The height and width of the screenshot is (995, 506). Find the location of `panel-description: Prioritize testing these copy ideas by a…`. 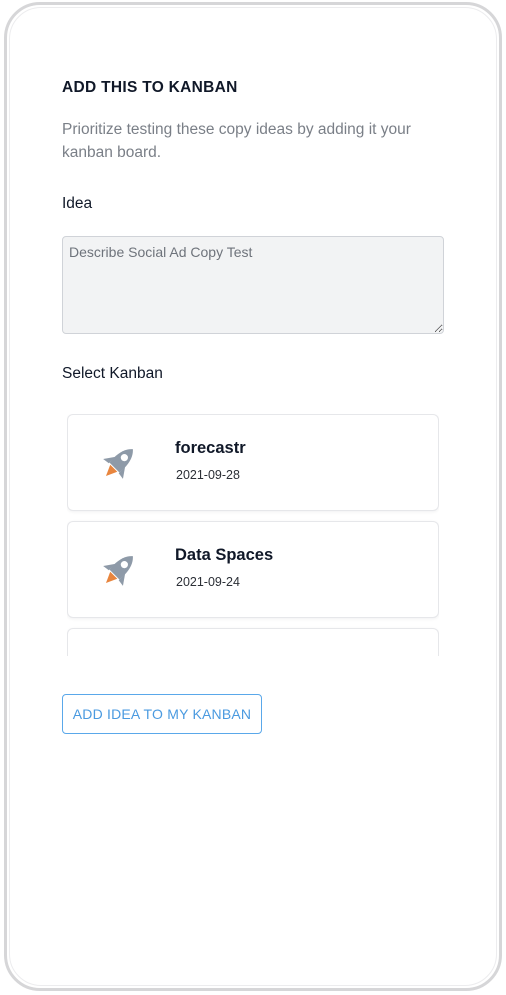

panel-description: Prioritize testing these copy ideas by a… is located at coordinates (236, 141).